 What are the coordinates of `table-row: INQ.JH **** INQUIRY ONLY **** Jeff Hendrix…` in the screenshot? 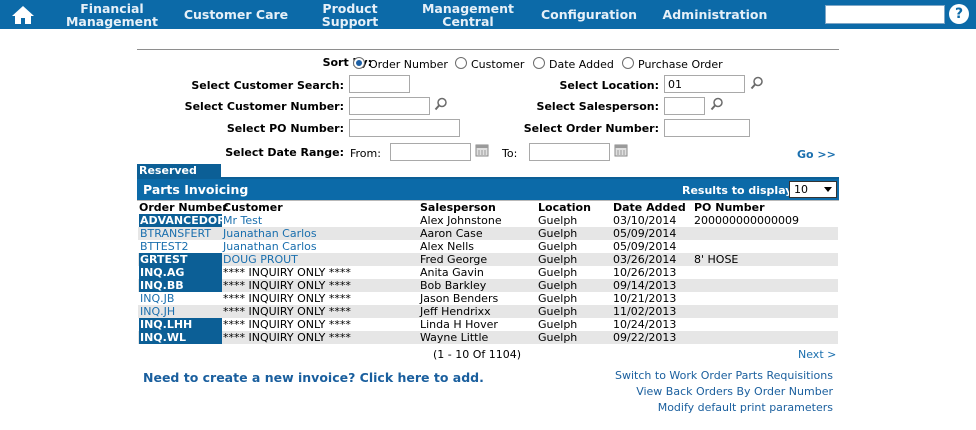 It's located at (488, 311).